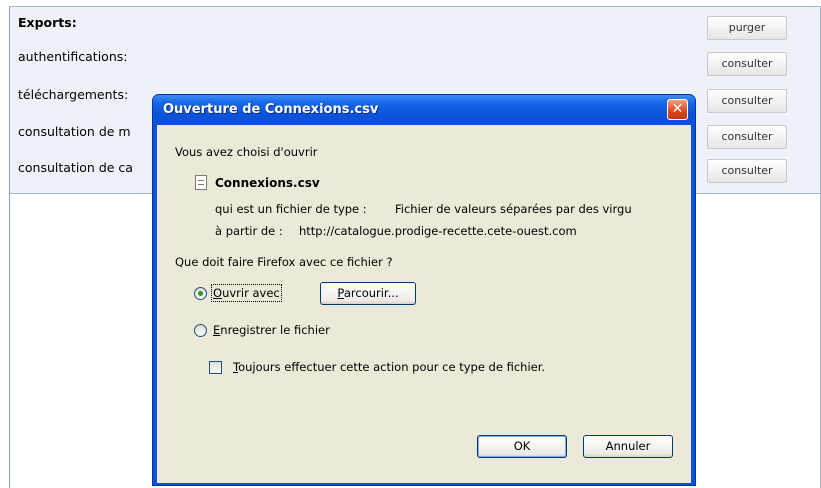  I want to click on ok-button: OK, so click(522, 446).